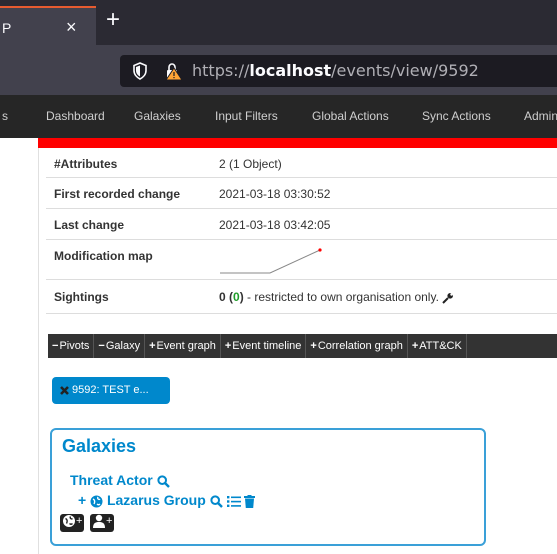 This screenshot has width=557, height=554. Describe the element at coordinates (405, 70) in the screenshot. I see `url-path: /events/view/9592` at that location.